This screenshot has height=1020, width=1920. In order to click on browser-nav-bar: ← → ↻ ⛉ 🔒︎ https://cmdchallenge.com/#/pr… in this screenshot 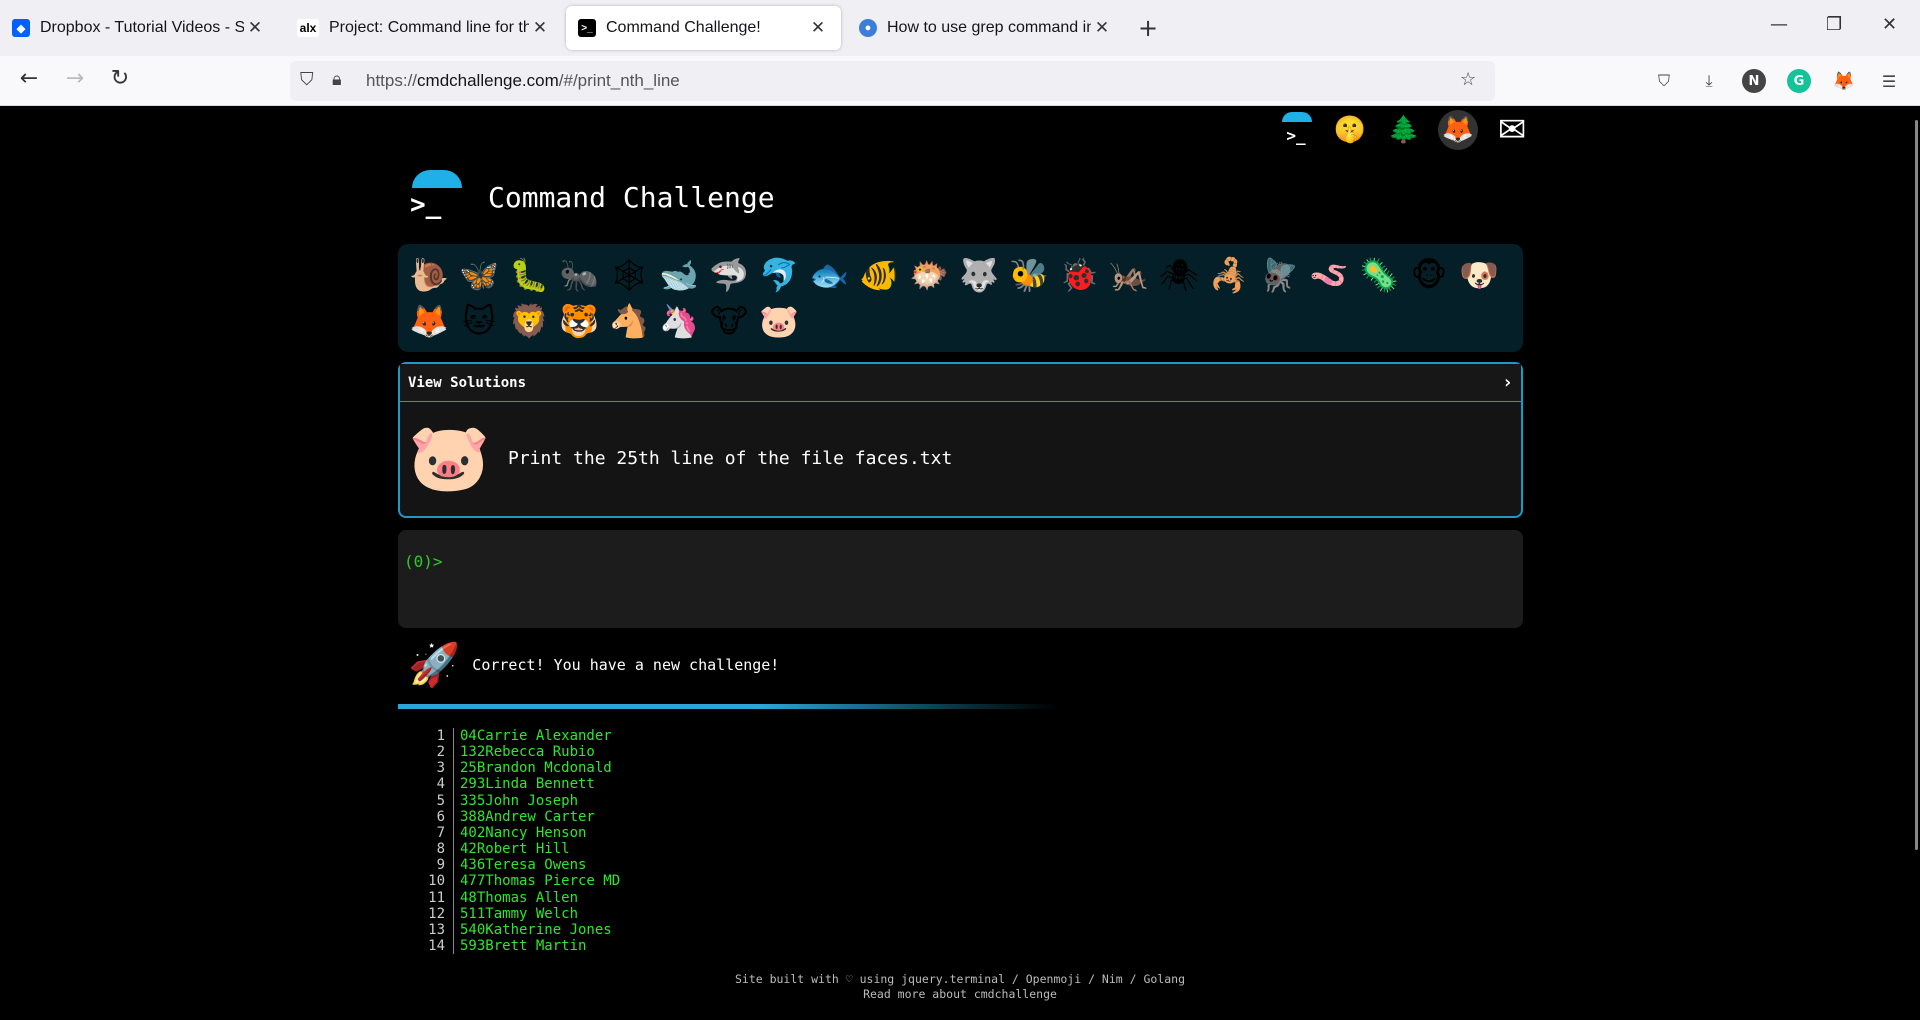, I will do `click(960, 81)`.